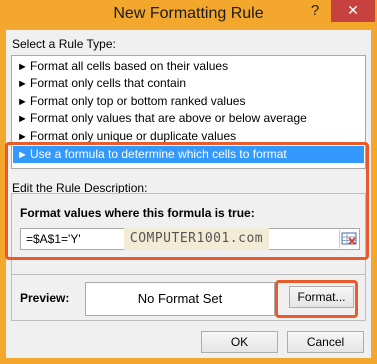 The width and height of the screenshot is (377, 364). Describe the element at coordinates (129, 66) in the screenshot. I see `rule-type-item-label: Format all cells based on their values` at that location.